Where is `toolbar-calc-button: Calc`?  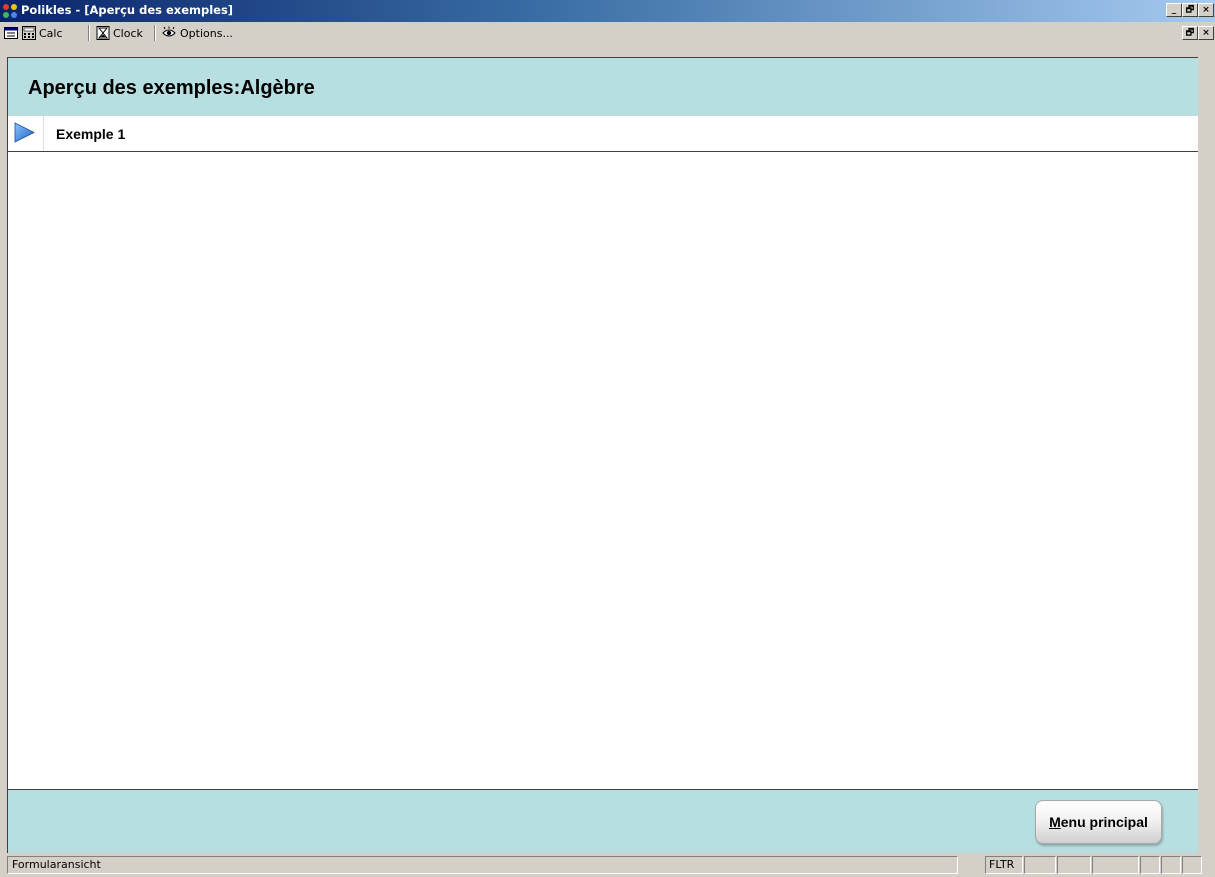 toolbar-calc-button: Calc is located at coordinates (42, 33).